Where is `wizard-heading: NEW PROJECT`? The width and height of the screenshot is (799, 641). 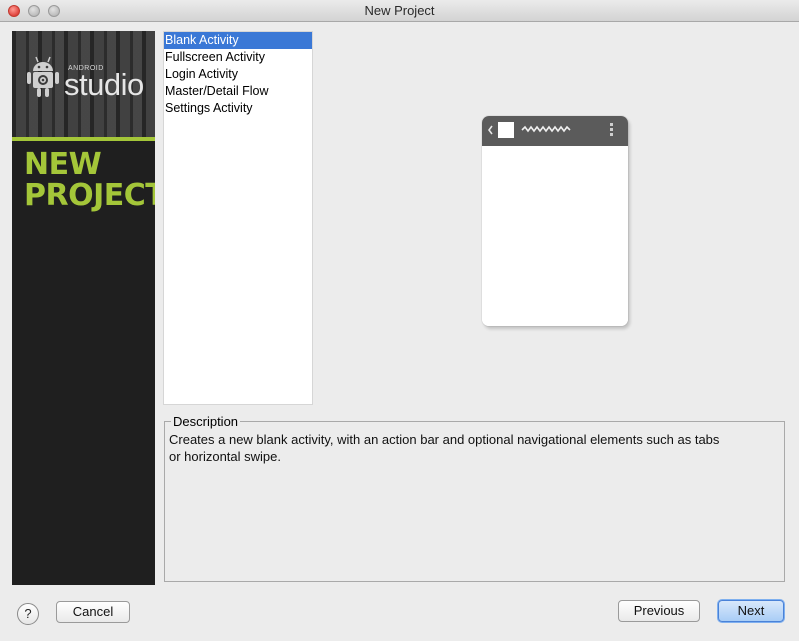 wizard-heading: NEW PROJECT is located at coordinates (89, 180).